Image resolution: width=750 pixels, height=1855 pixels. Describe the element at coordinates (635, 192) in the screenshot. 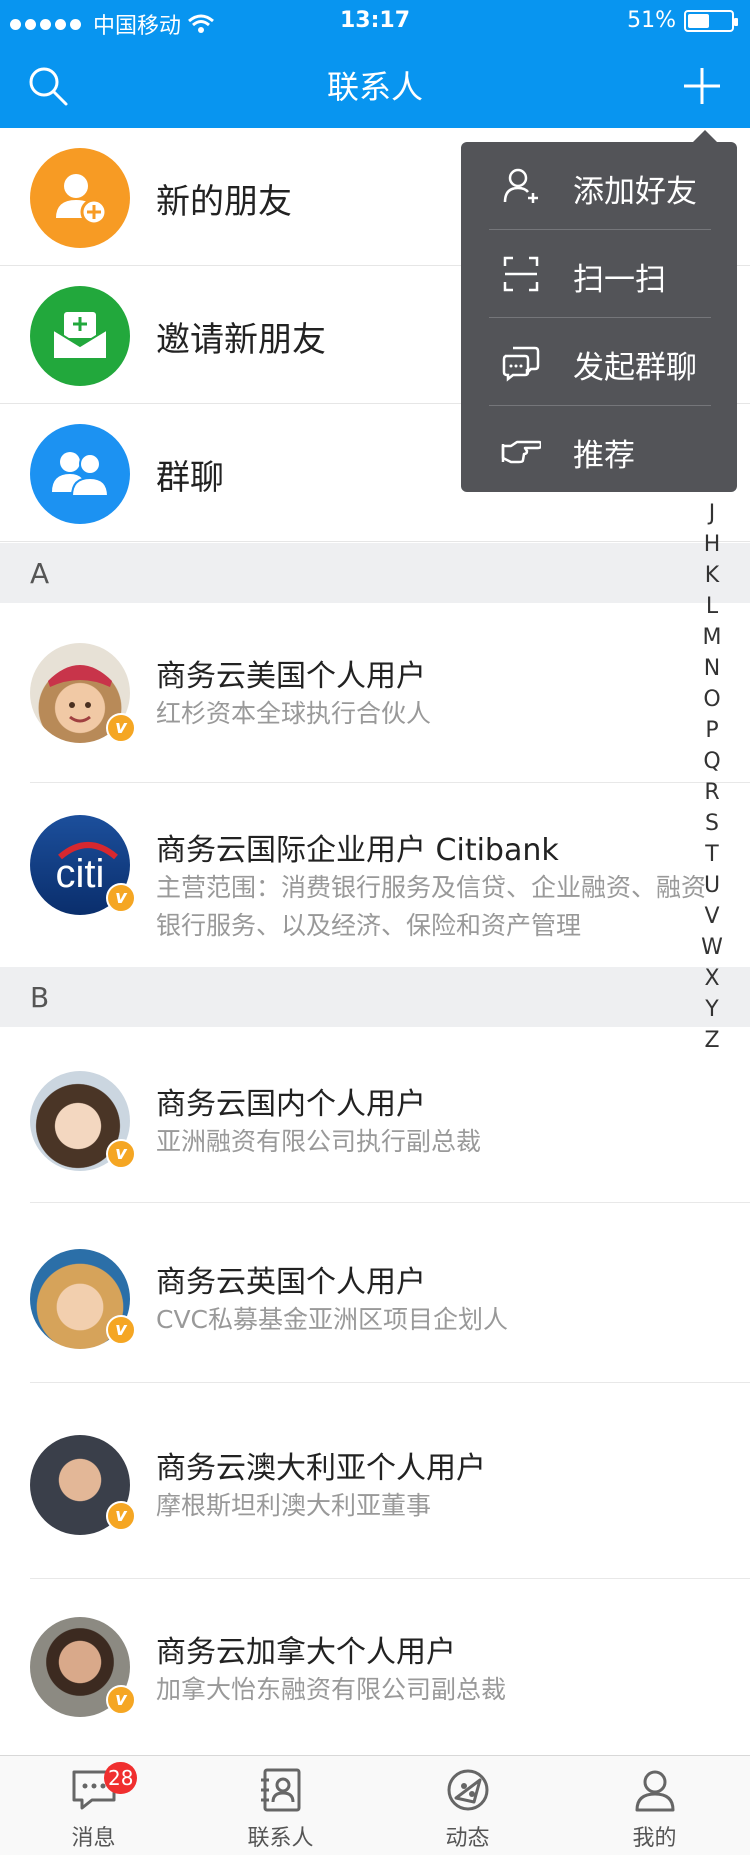

I see `menu-item-label: 添加好友` at that location.